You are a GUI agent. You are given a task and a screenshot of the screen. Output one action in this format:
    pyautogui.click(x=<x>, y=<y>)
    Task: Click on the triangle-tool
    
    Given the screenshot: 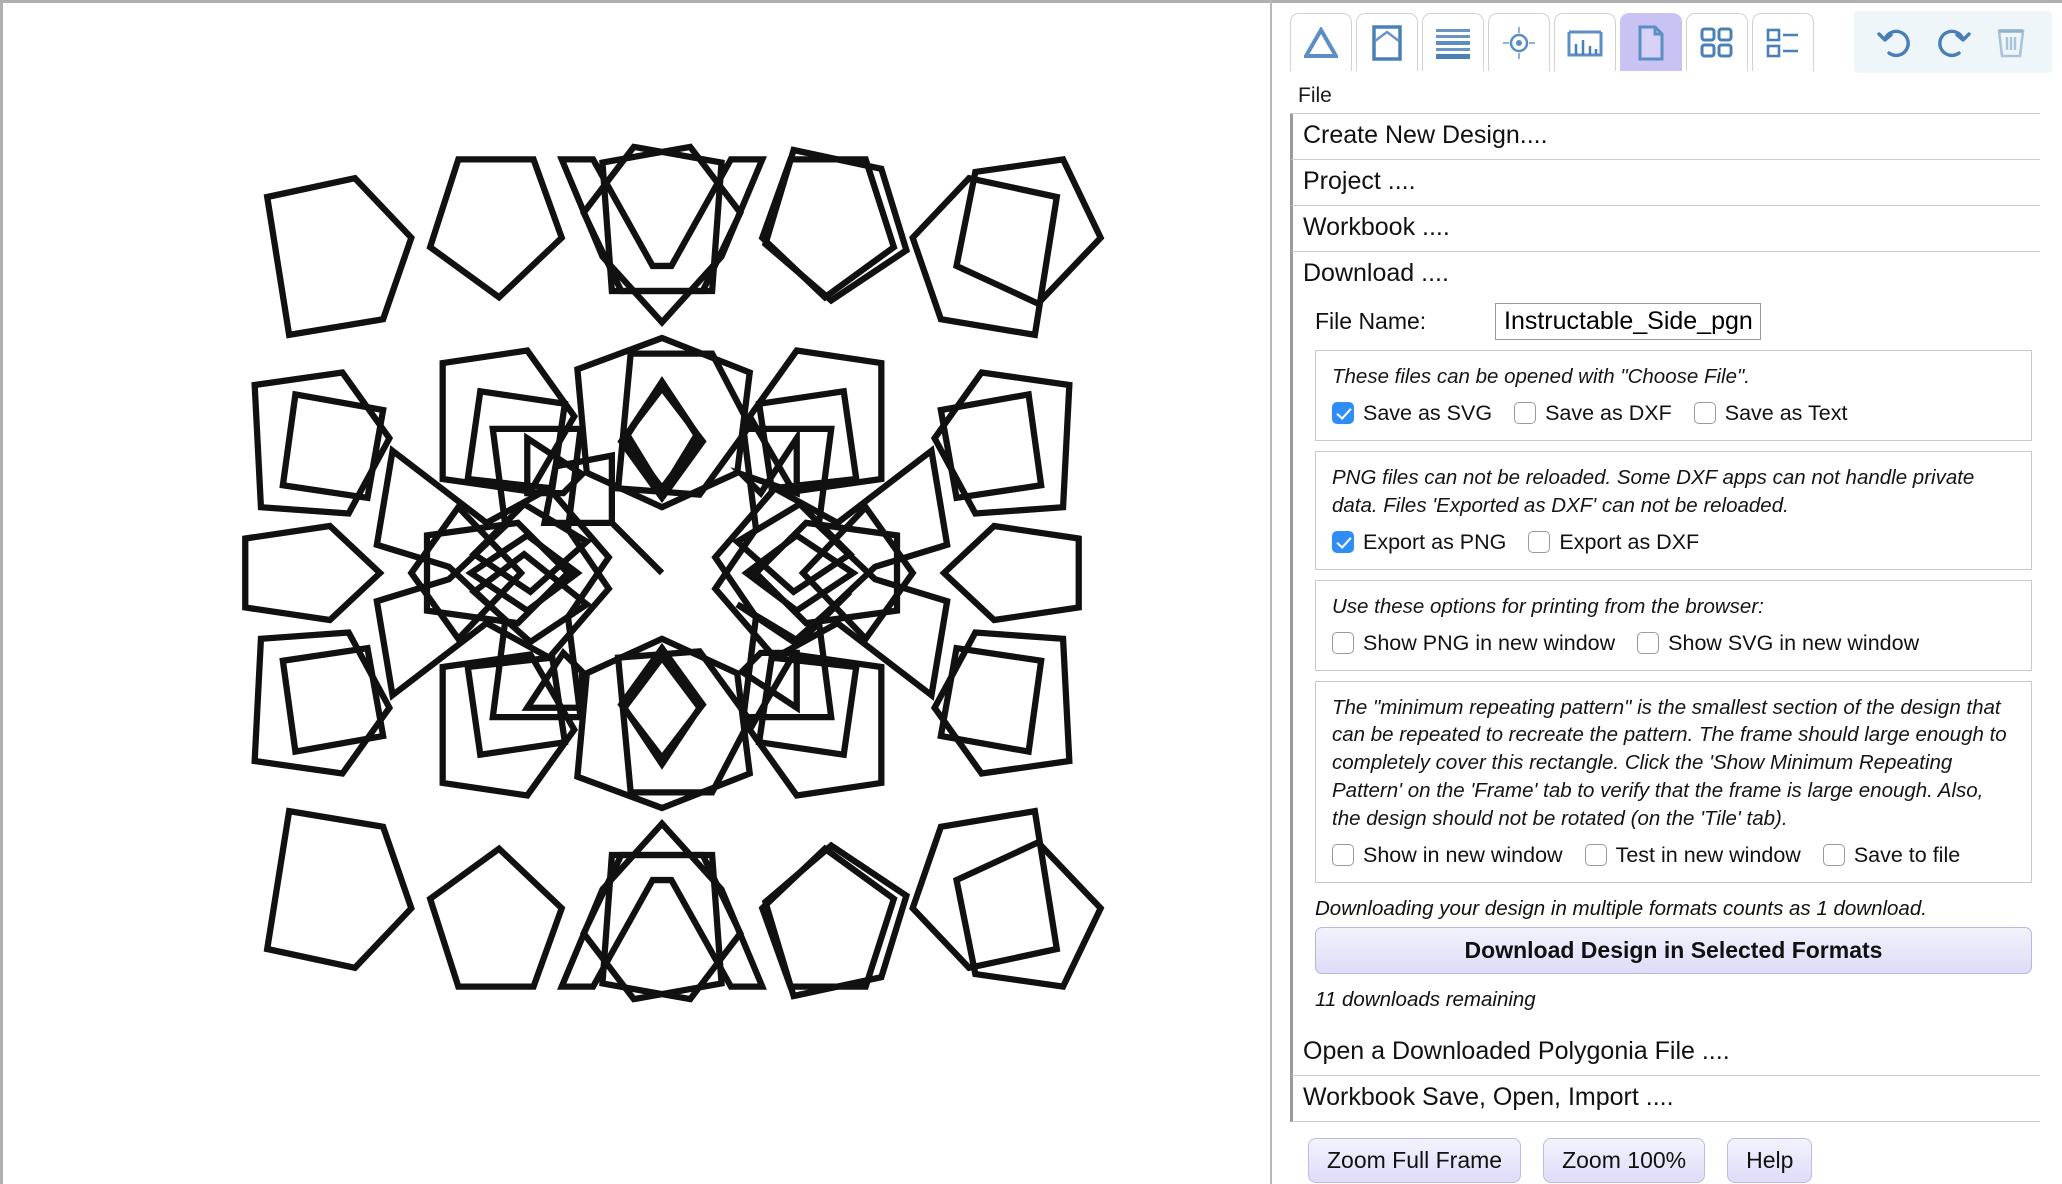 What is the action you would take?
    pyautogui.click(x=1321, y=42)
    